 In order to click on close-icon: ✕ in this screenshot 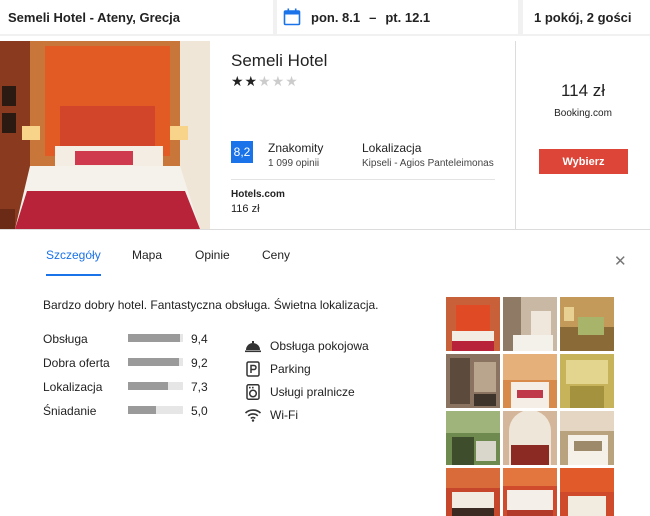, I will do `click(620, 261)`.